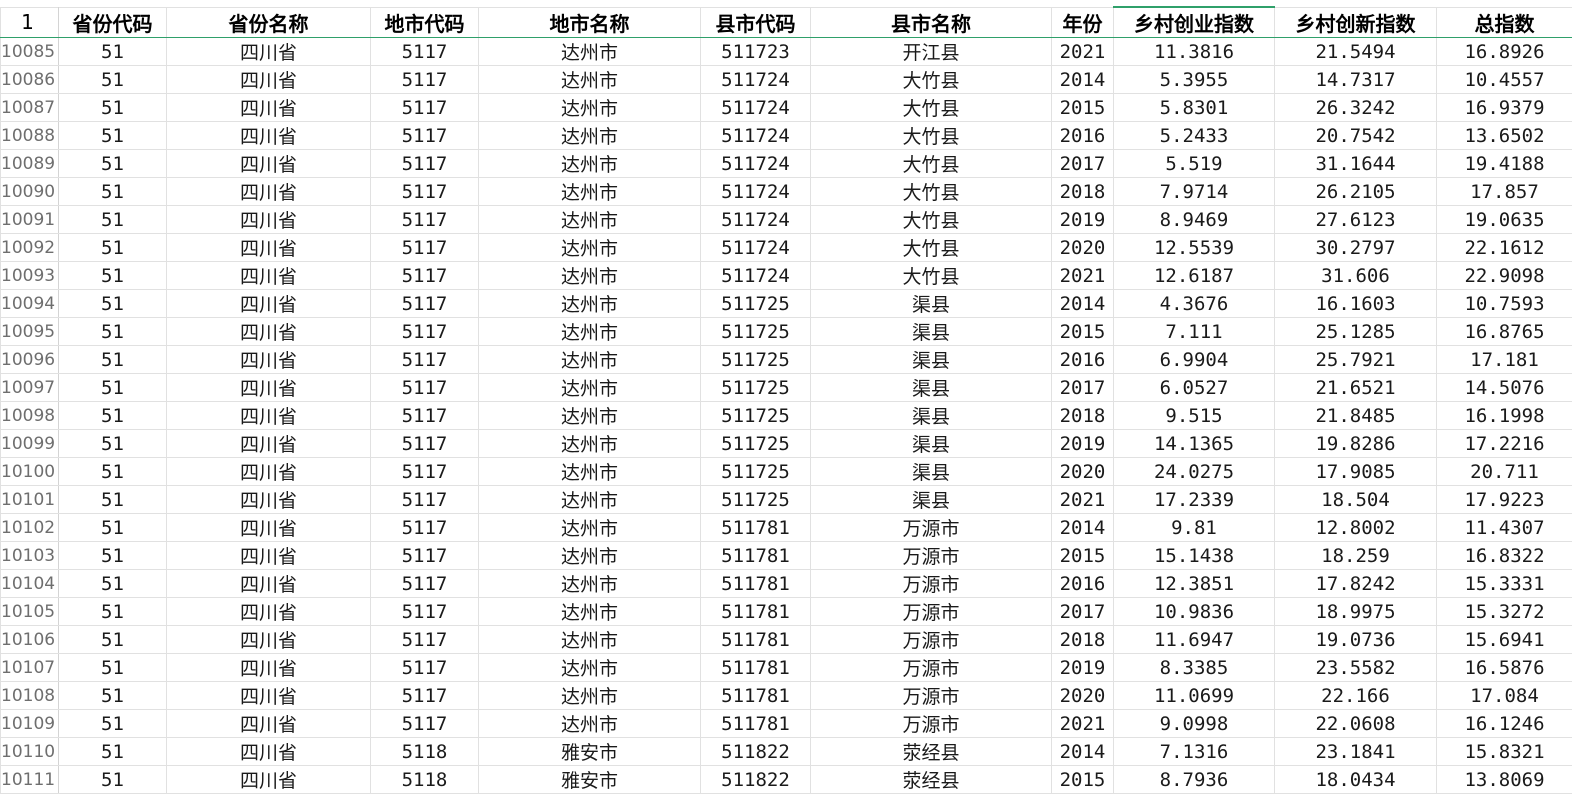 The height and width of the screenshot is (796, 1572). What do you see at coordinates (29, 51) in the screenshot?
I see `row-number-cell: 10085` at bounding box center [29, 51].